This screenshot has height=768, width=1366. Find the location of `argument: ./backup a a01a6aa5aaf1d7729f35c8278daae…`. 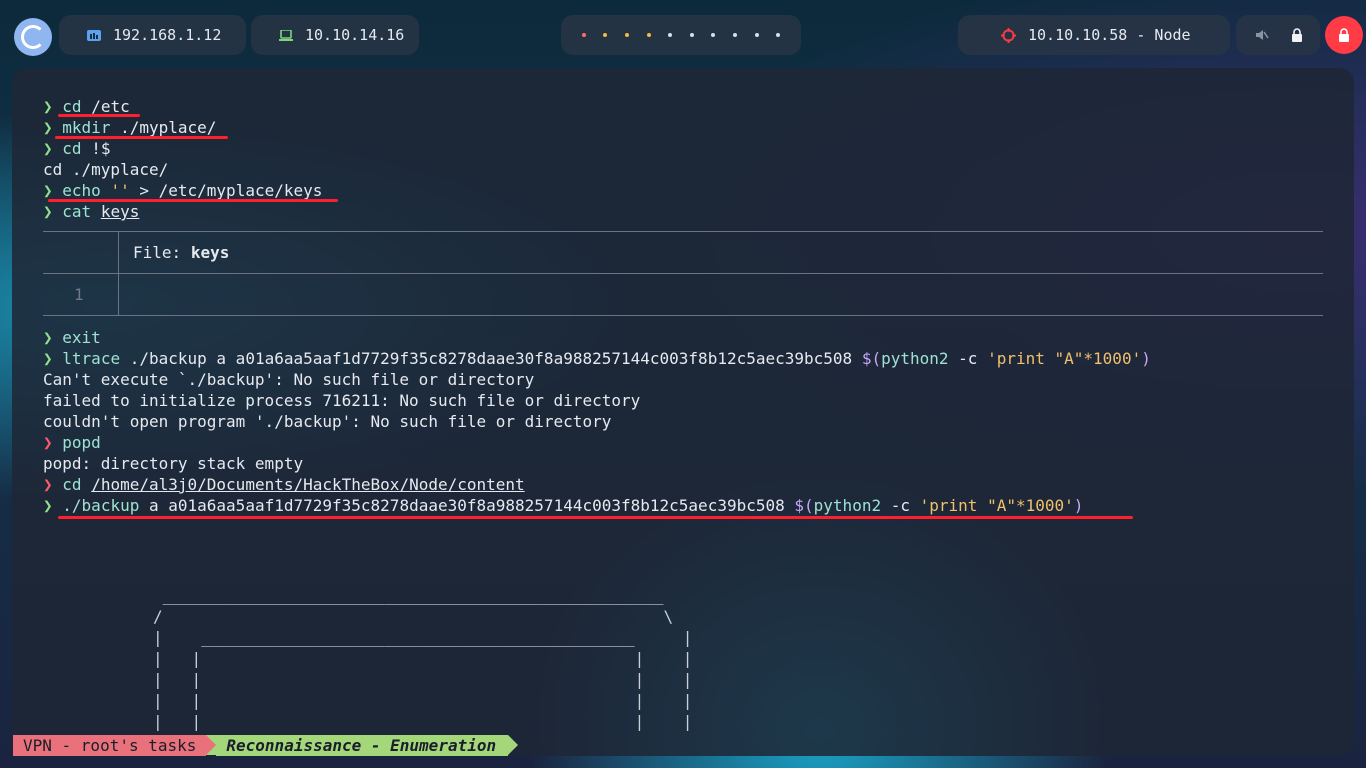

argument: ./backup a a01a6aa5aaf1d7729f35c8278daae… is located at coordinates (491, 358).